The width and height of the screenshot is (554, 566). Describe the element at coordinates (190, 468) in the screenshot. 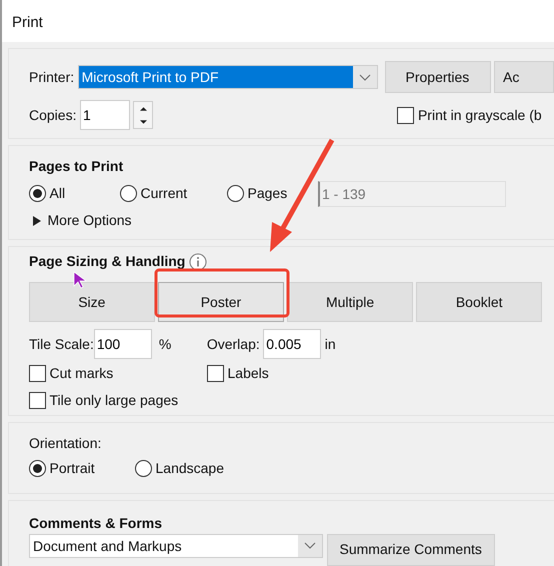

I see `radio-label: Landscape` at that location.